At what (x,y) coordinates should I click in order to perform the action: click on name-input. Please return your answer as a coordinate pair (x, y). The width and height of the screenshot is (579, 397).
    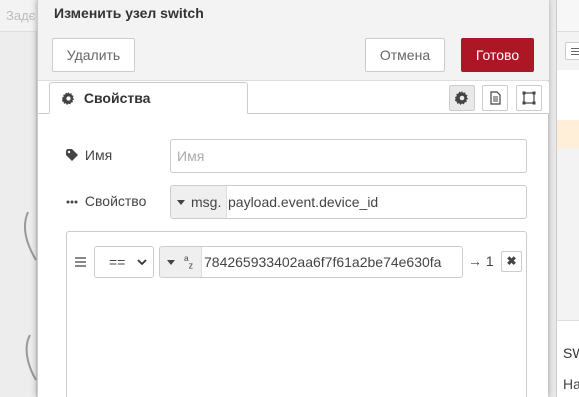
    Looking at the image, I should click on (348, 156).